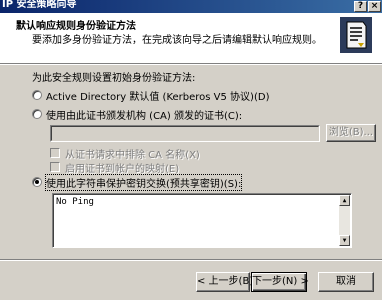  I want to click on arrow-down-icon: ▼, so click(344, 240).